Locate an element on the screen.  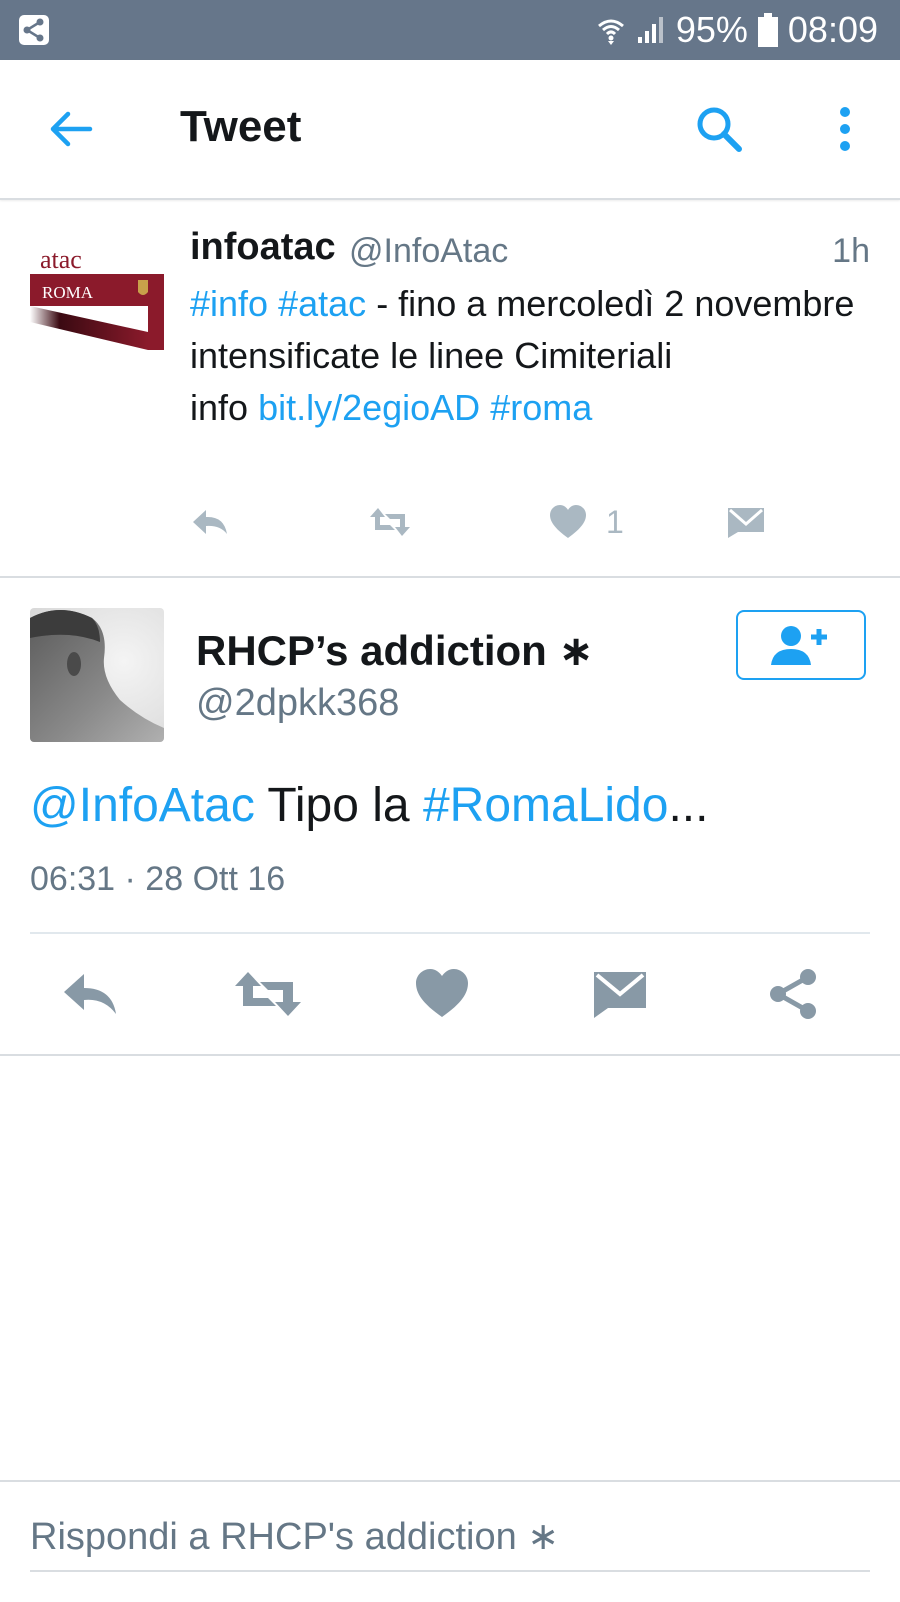
roma-logo-text: ROMA is located at coordinates (68, 292).